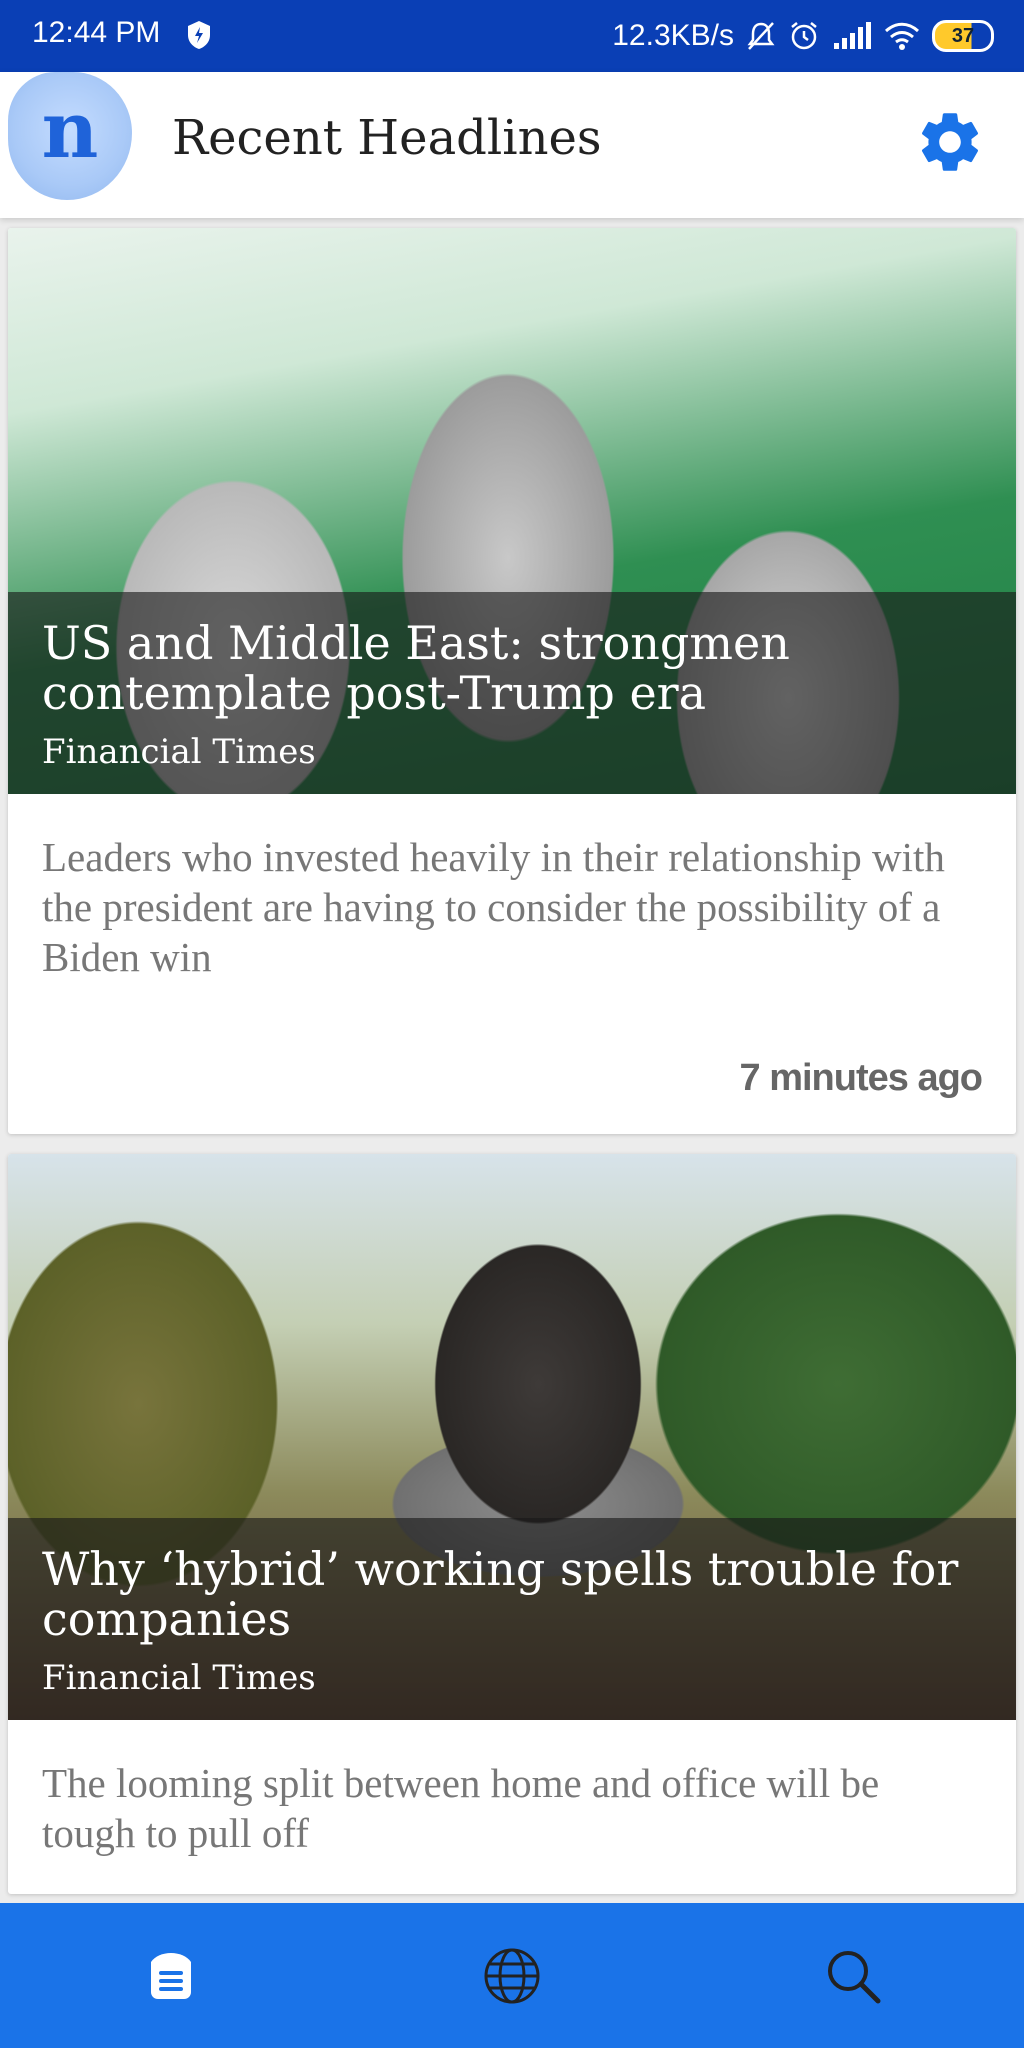 The height and width of the screenshot is (2048, 1024). What do you see at coordinates (96, 32) in the screenshot?
I see `status-time: 12:44 PM` at bounding box center [96, 32].